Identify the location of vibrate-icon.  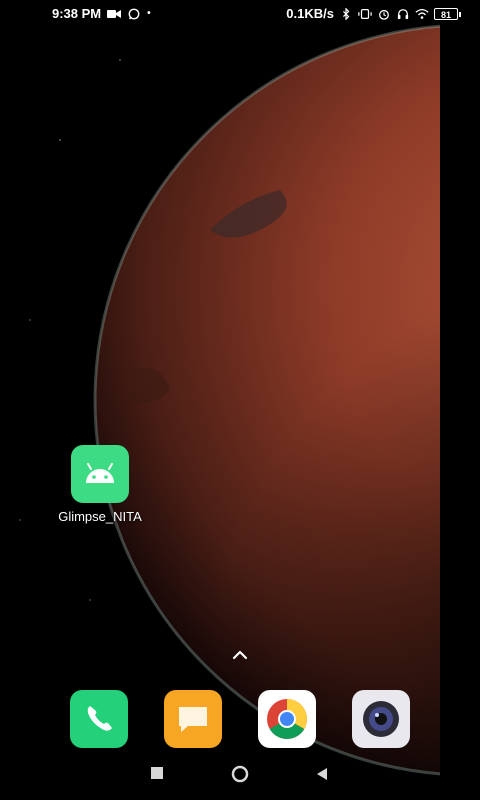
(365, 13).